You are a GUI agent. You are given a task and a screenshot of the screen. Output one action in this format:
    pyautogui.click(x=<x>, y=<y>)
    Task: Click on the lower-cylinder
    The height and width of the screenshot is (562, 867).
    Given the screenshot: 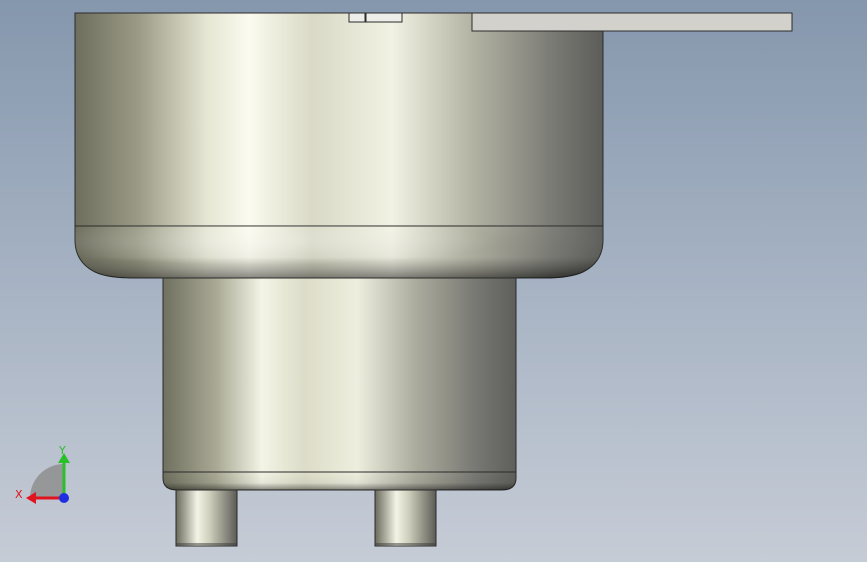 What is the action you would take?
    pyautogui.click(x=339, y=375)
    